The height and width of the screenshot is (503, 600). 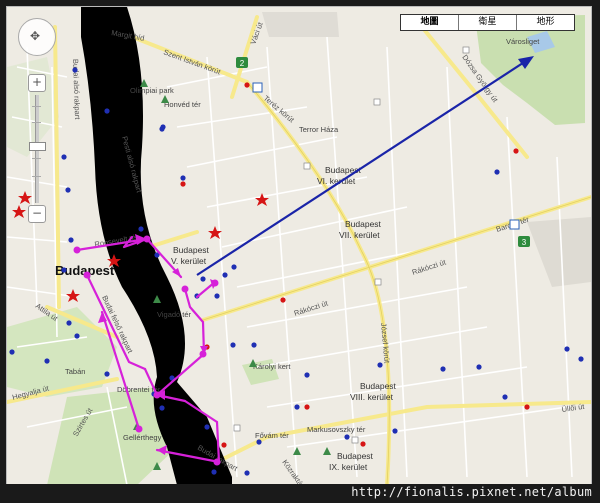 I want to click on label-jozsef: József körút, so click(x=385, y=343).